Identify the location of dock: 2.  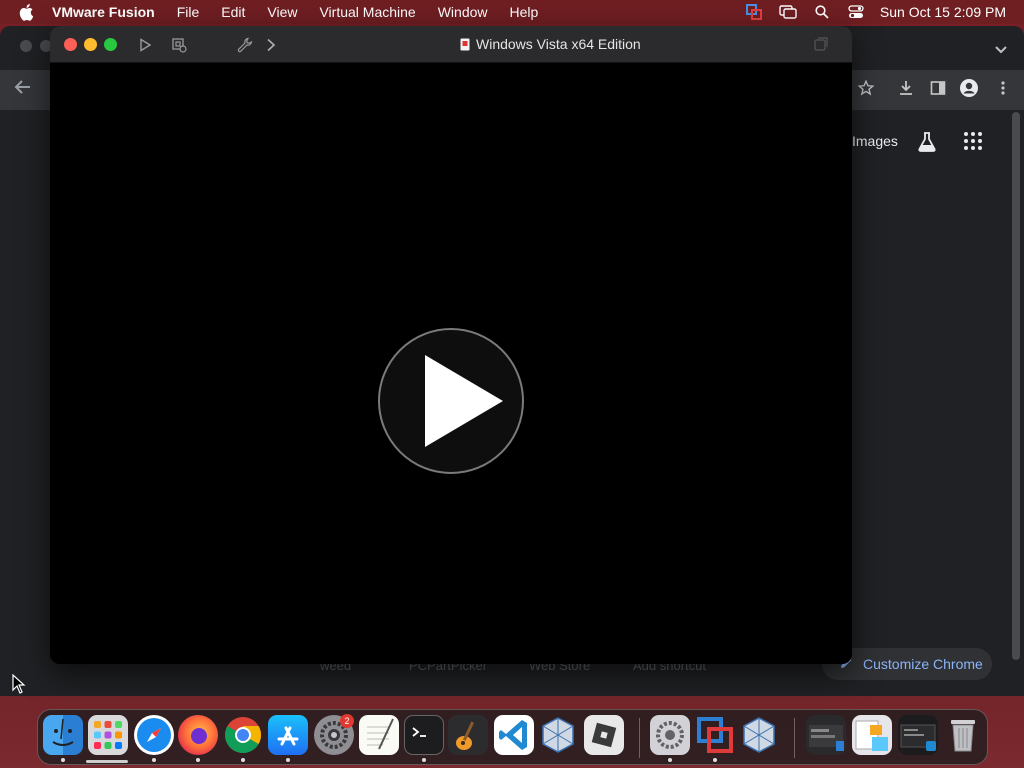
(512, 737).